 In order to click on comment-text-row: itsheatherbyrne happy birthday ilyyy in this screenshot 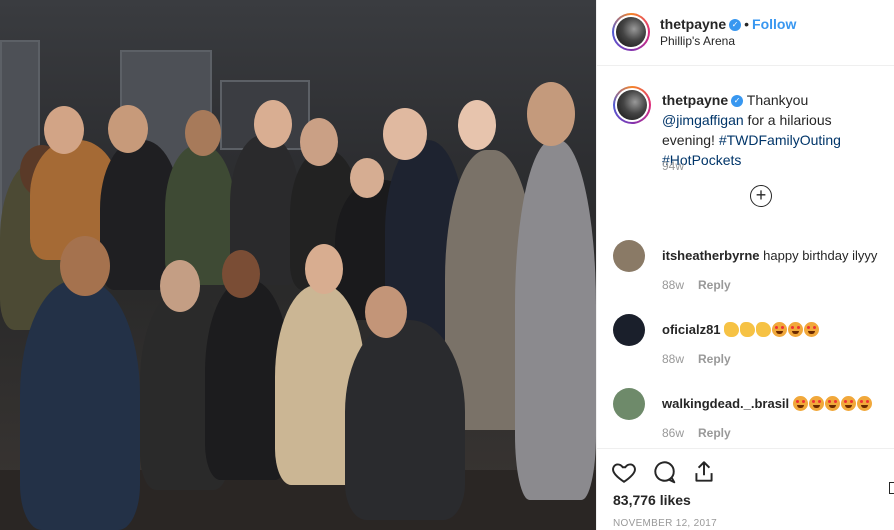, I will do `click(769, 255)`.